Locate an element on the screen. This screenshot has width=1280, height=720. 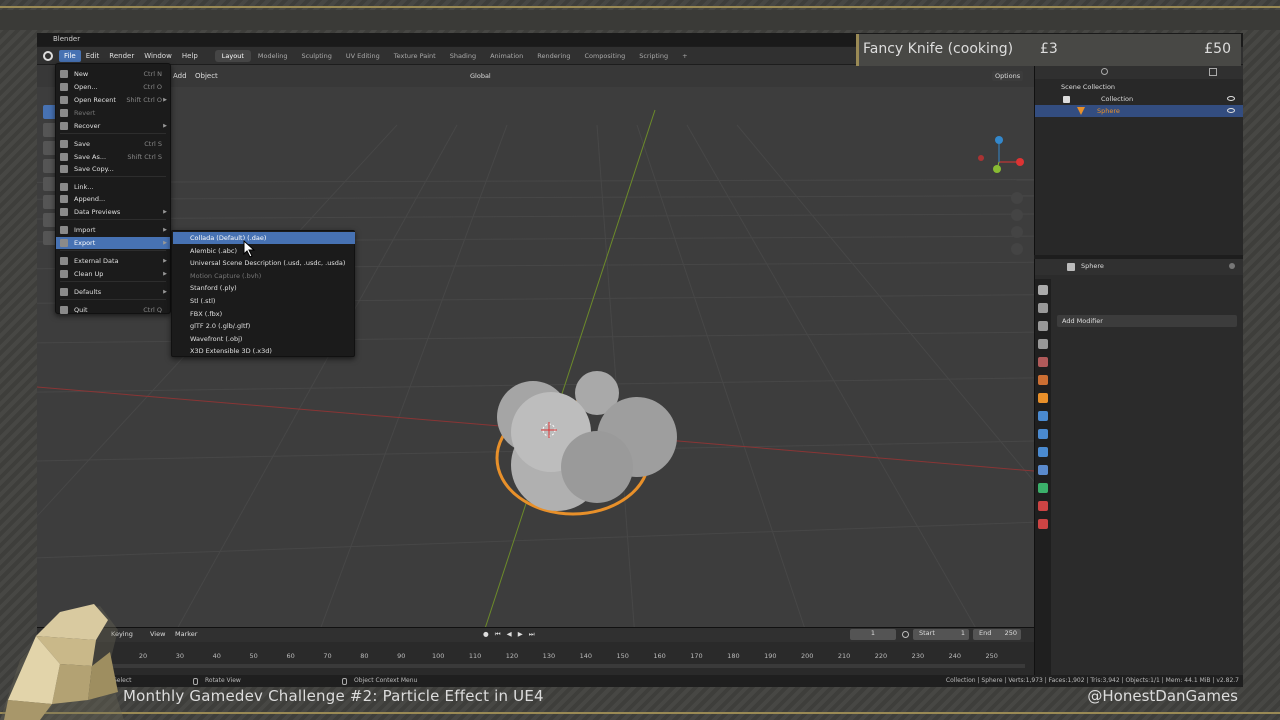
physics-tab-icon is located at coordinates (1043, 452).